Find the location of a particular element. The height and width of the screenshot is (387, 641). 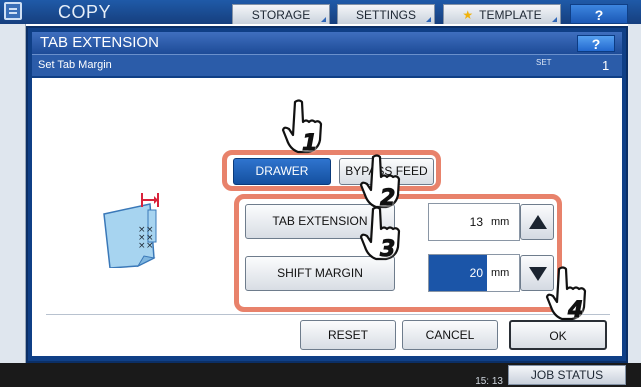

ok-button: OK is located at coordinates (558, 335).